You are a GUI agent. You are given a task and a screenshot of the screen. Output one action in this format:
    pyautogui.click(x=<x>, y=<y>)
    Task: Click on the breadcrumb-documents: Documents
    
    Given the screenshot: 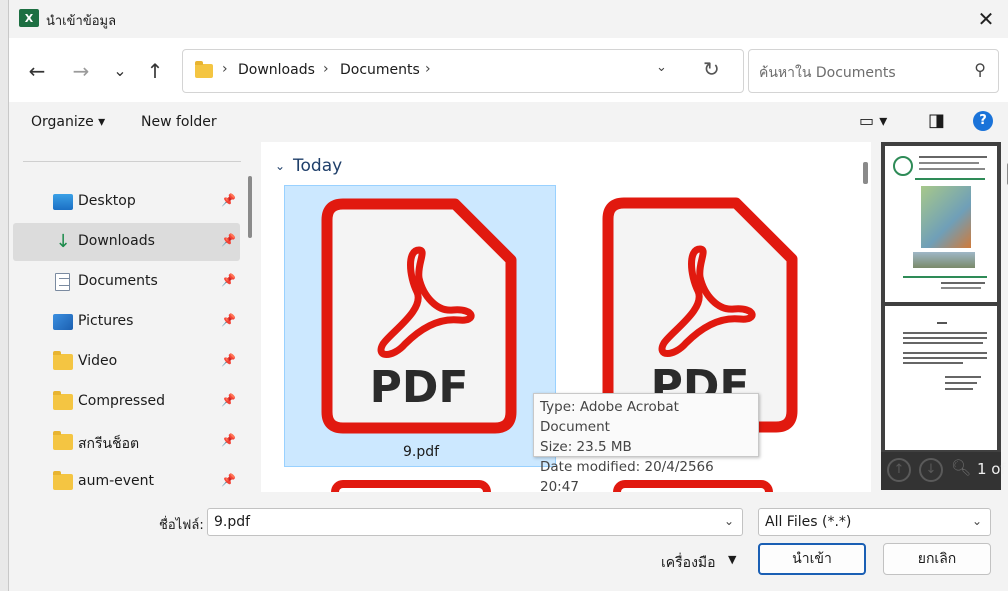 What is the action you would take?
    pyautogui.click(x=380, y=70)
    